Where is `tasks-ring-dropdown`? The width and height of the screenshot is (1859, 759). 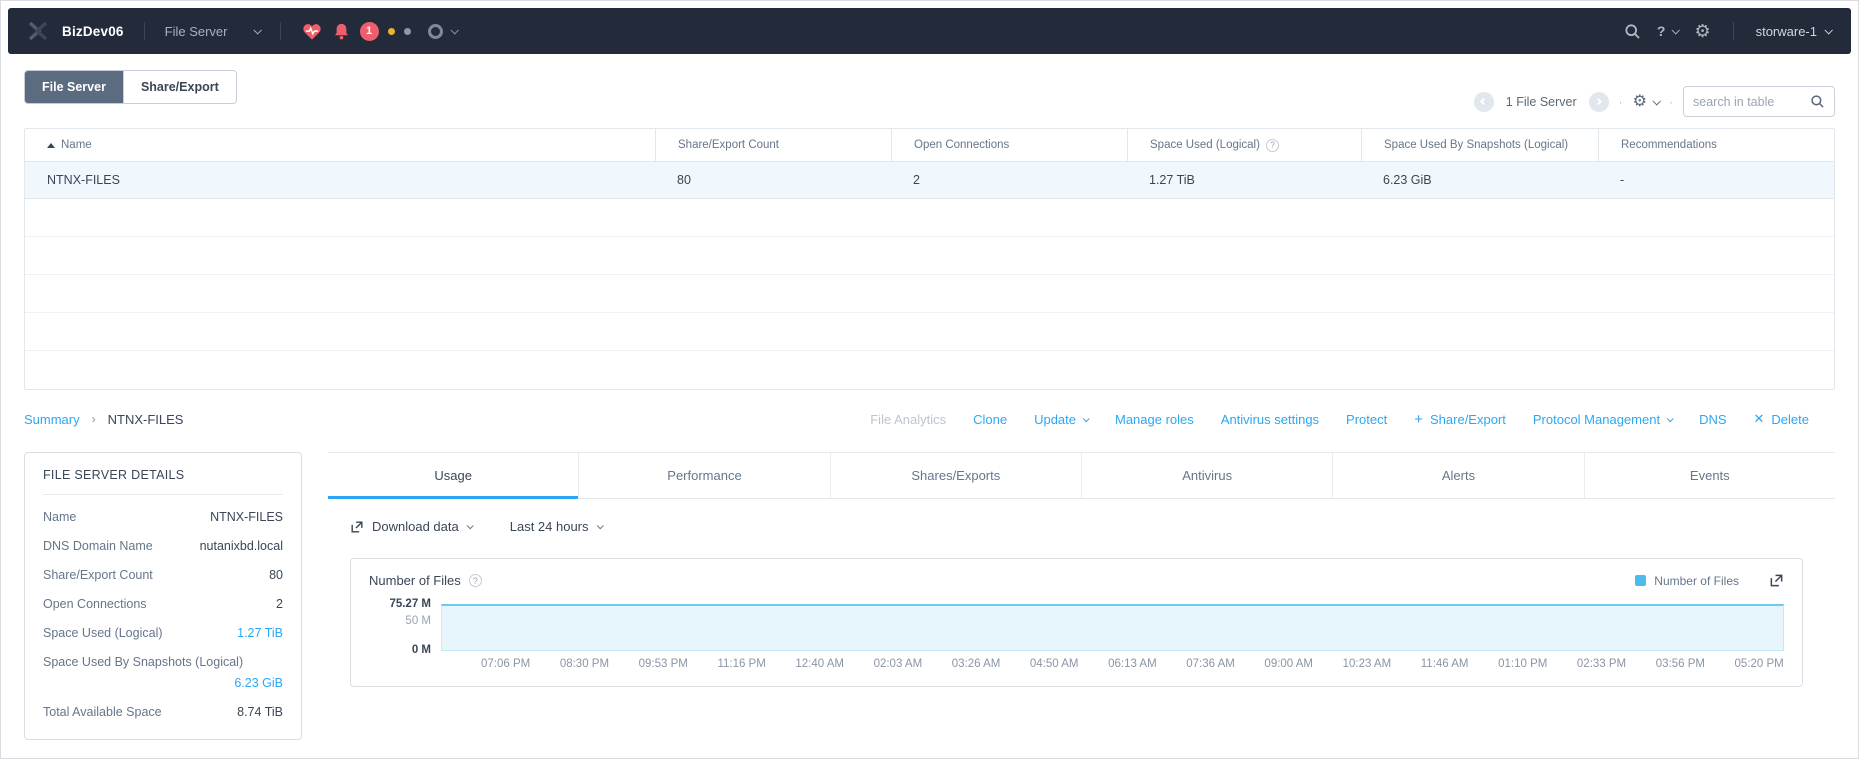 tasks-ring-dropdown is located at coordinates (443, 31).